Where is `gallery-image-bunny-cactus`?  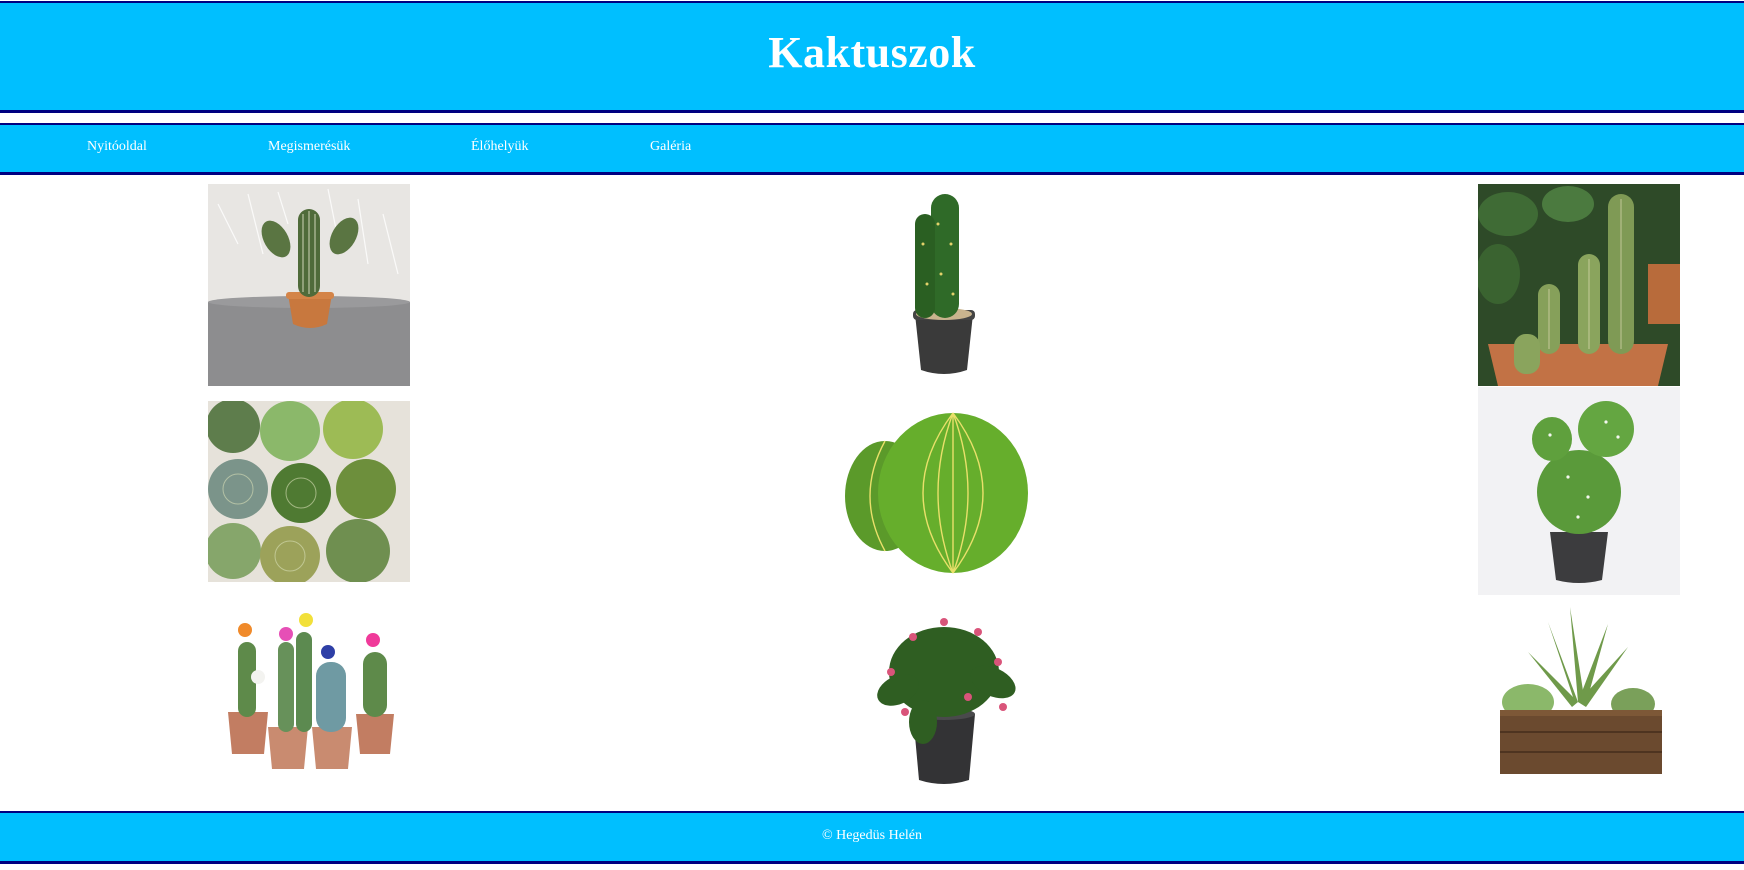 gallery-image-bunny-cactus is located at coordinates (1579, 491).